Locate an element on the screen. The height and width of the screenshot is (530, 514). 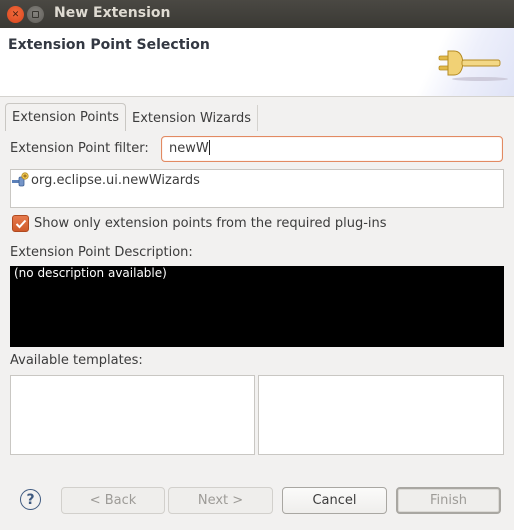
window-title: New Extension is located at coordinates (112, 13).